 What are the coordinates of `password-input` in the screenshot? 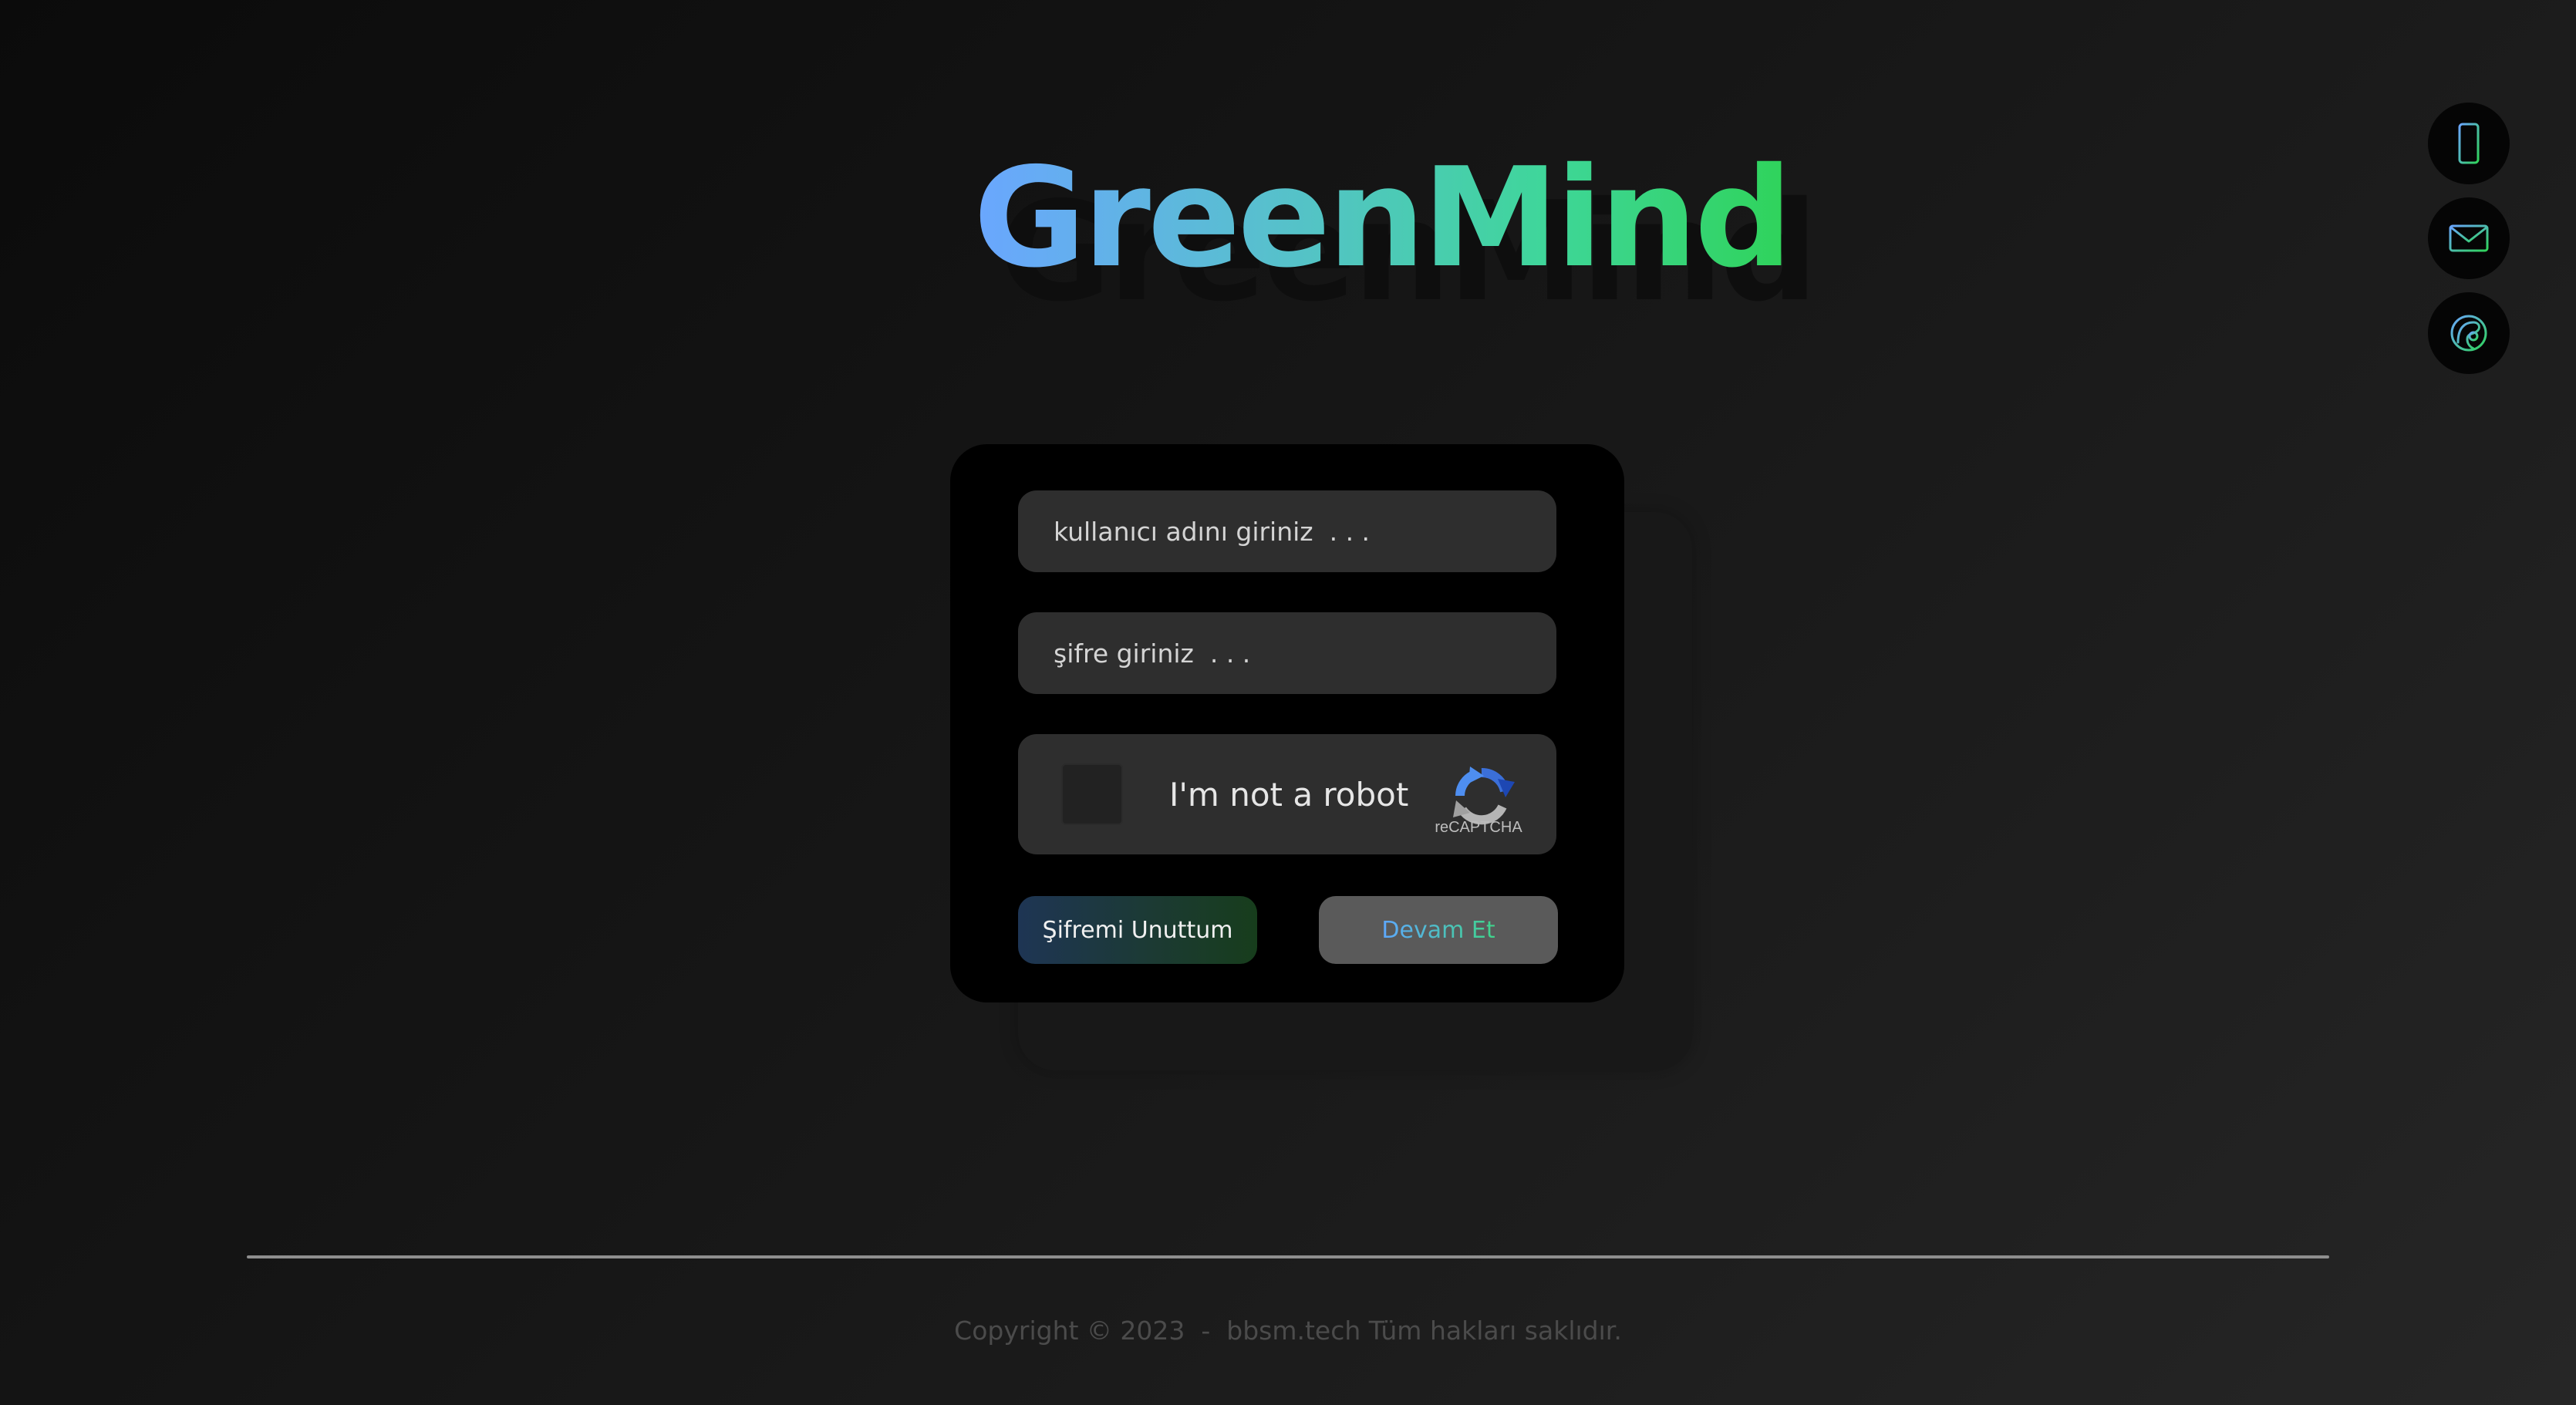 It's located at (1287, 653).